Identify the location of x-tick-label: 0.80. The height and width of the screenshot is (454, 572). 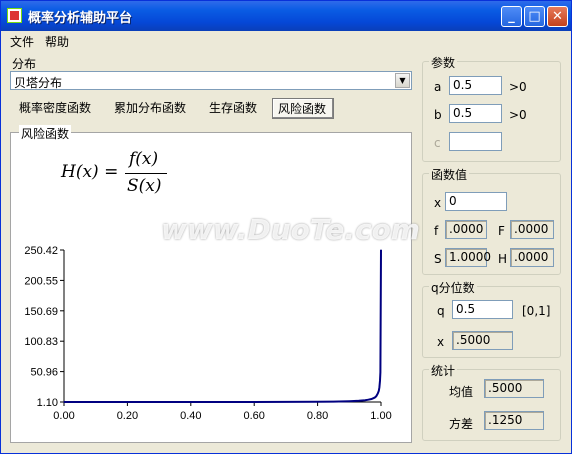
(317, 416).